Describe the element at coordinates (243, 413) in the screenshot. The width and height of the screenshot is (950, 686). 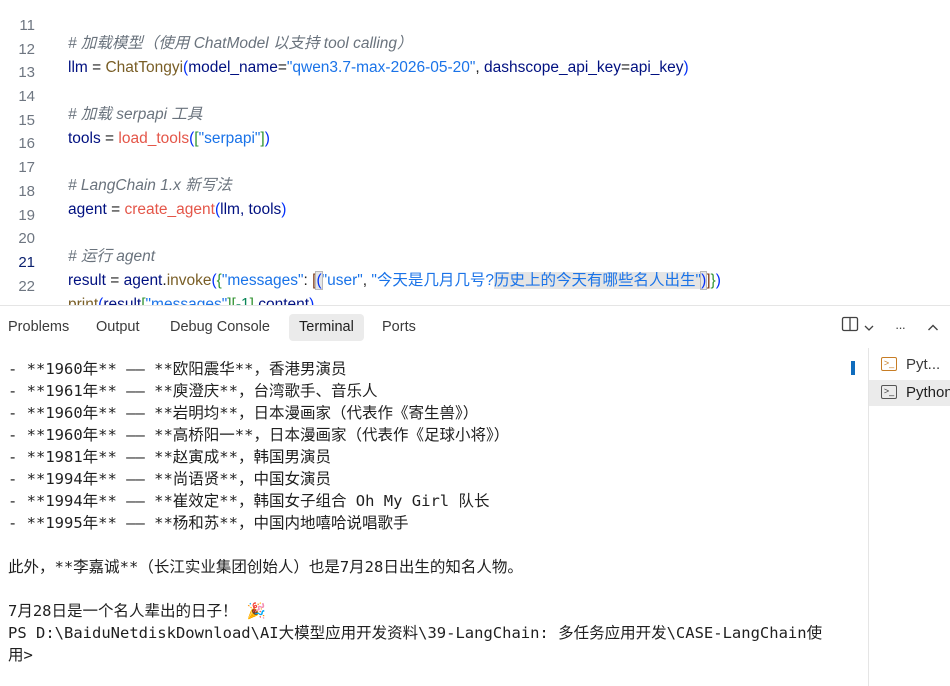
I see `terminal-line: - **1960年** —— **岩明均**，日本漫画家（代表作《寄生兽》）` at that location.